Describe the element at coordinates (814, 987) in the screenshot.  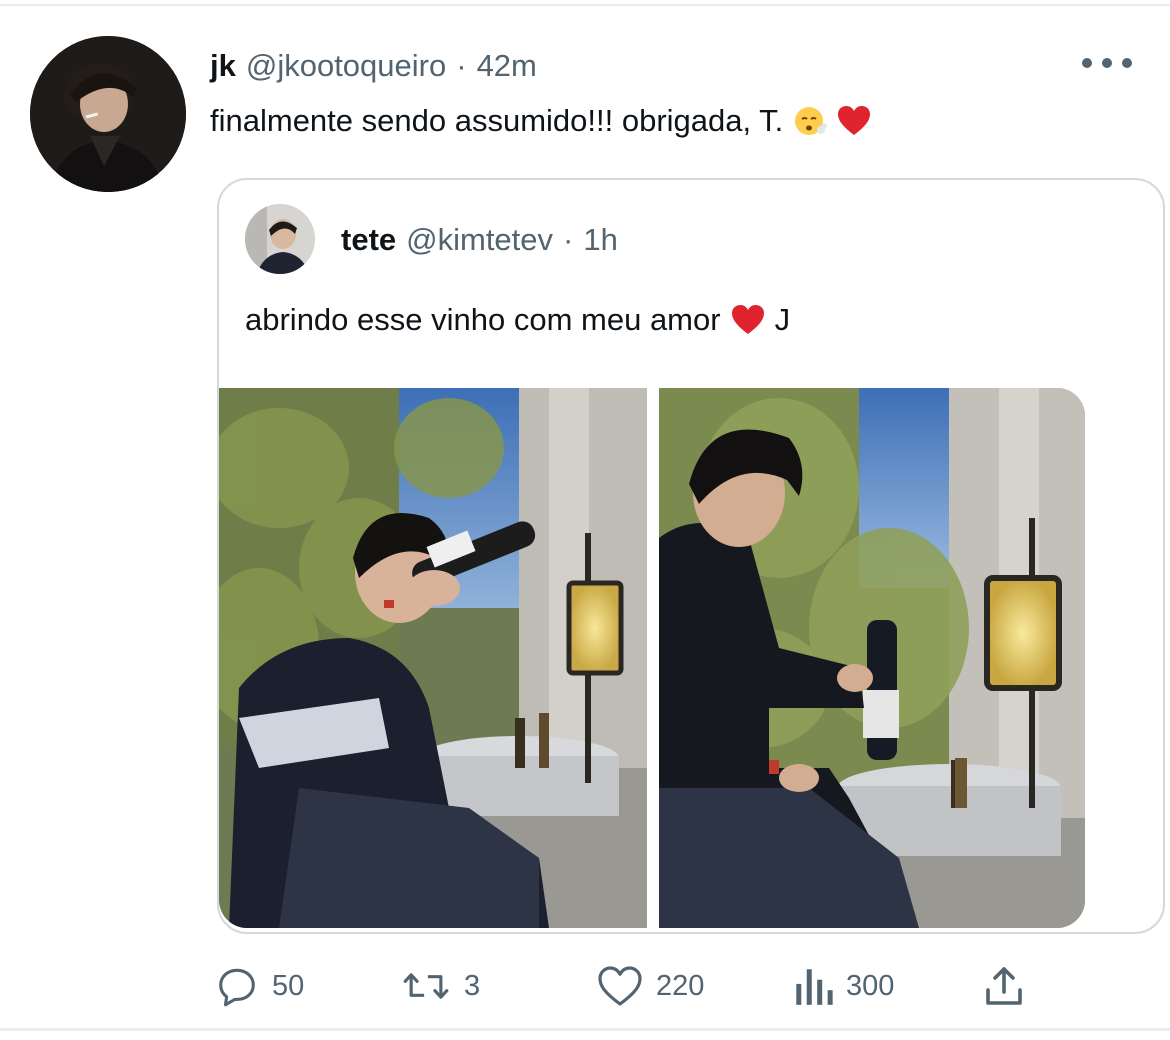
I see `views-icon` at that location.